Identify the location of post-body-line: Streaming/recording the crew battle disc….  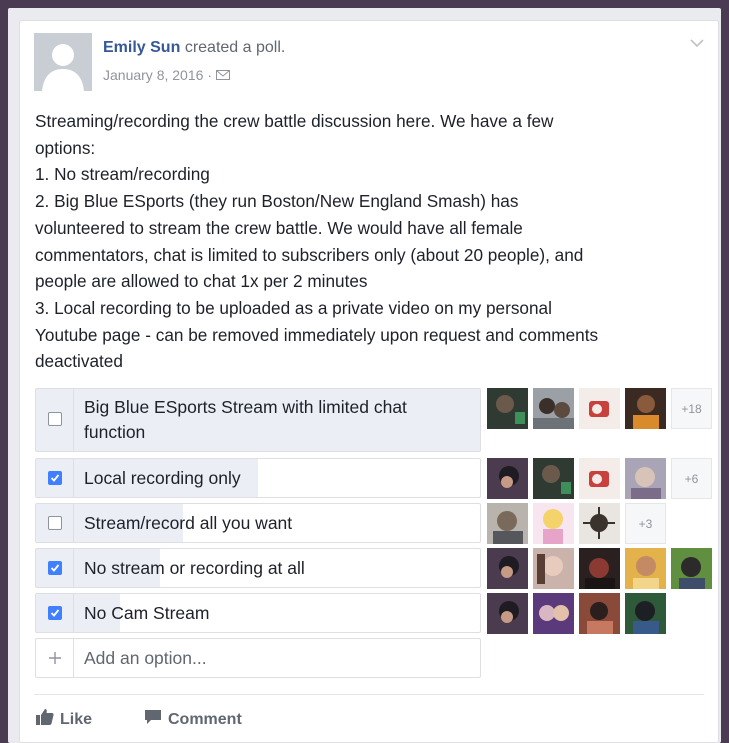
(294, 121).